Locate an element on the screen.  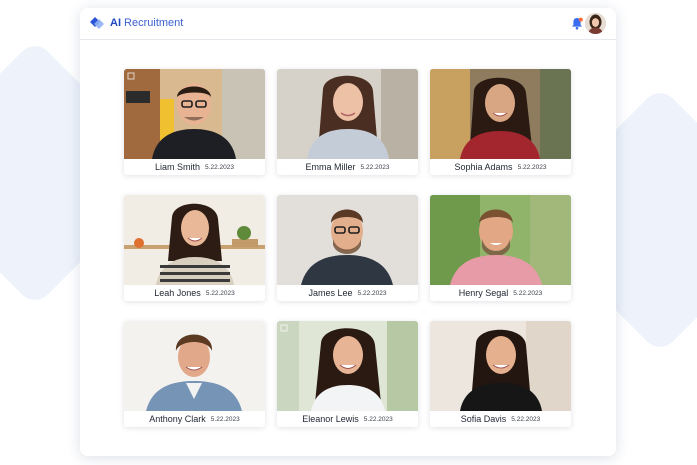
candidate-card-sophia-adams: Sophia Adams 5.22.2023 is located at coordinates (500, 122).